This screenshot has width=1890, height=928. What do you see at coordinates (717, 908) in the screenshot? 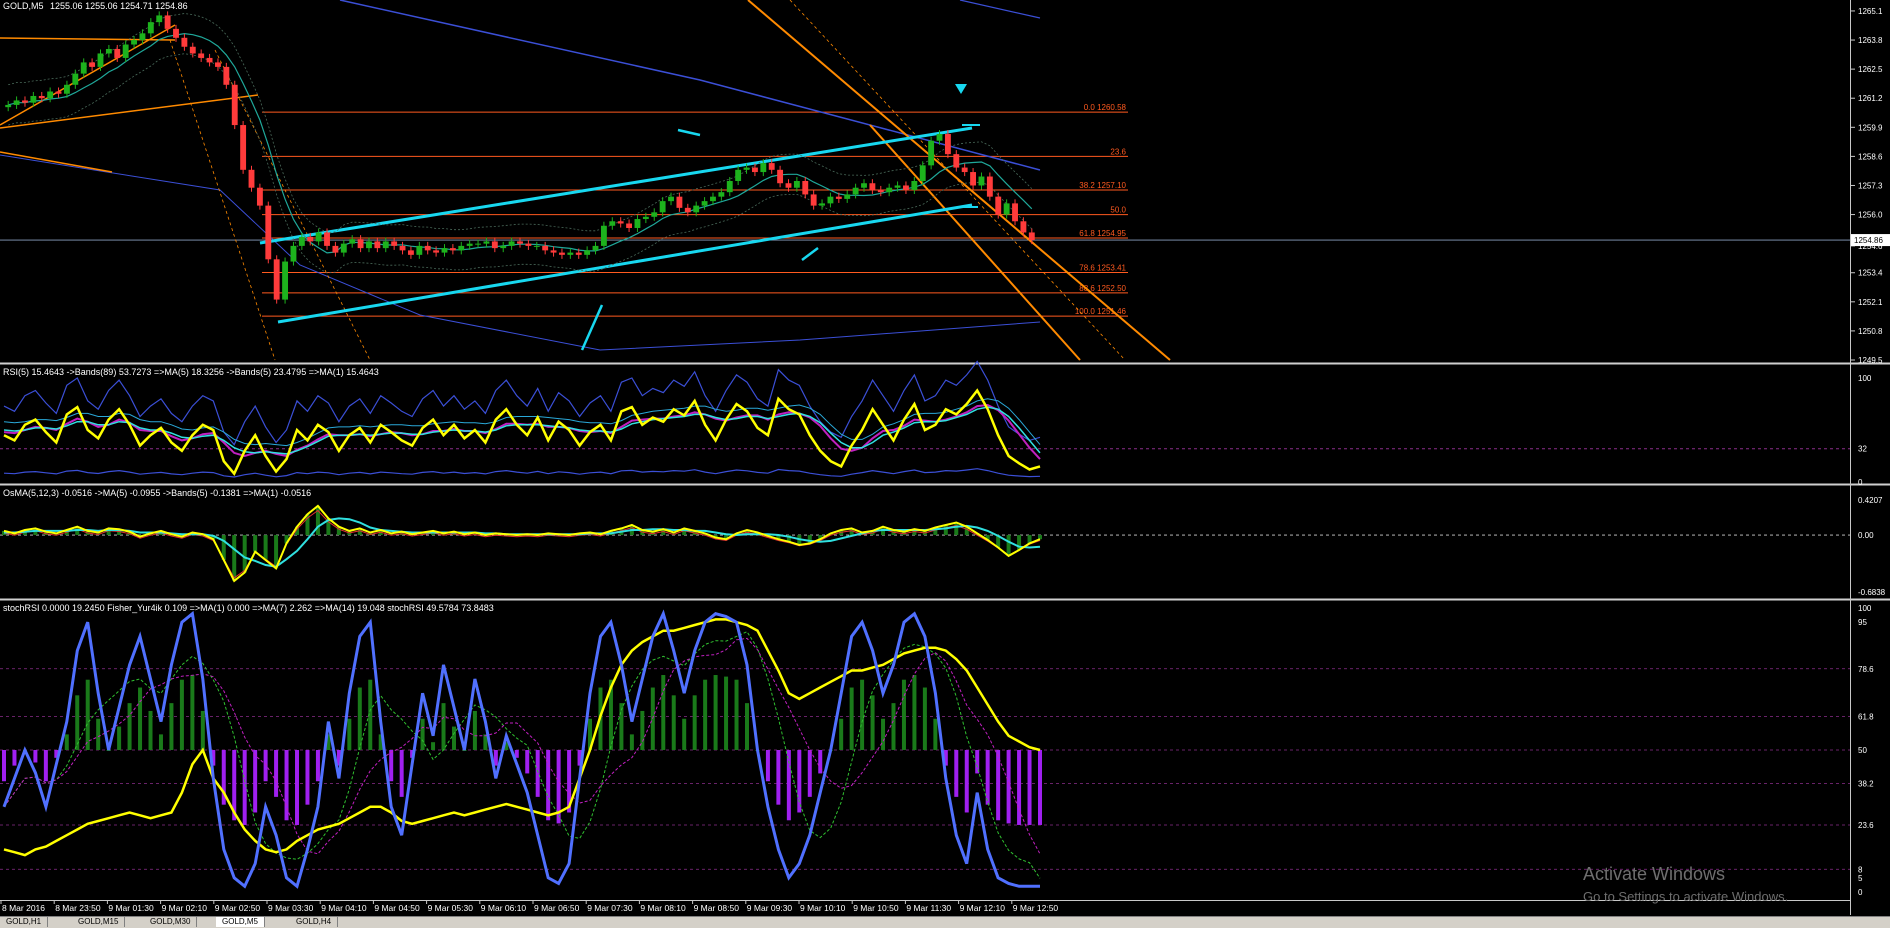
I see `time-tick-label: 9 Mar 08:50` at bounding box center [717, 908].